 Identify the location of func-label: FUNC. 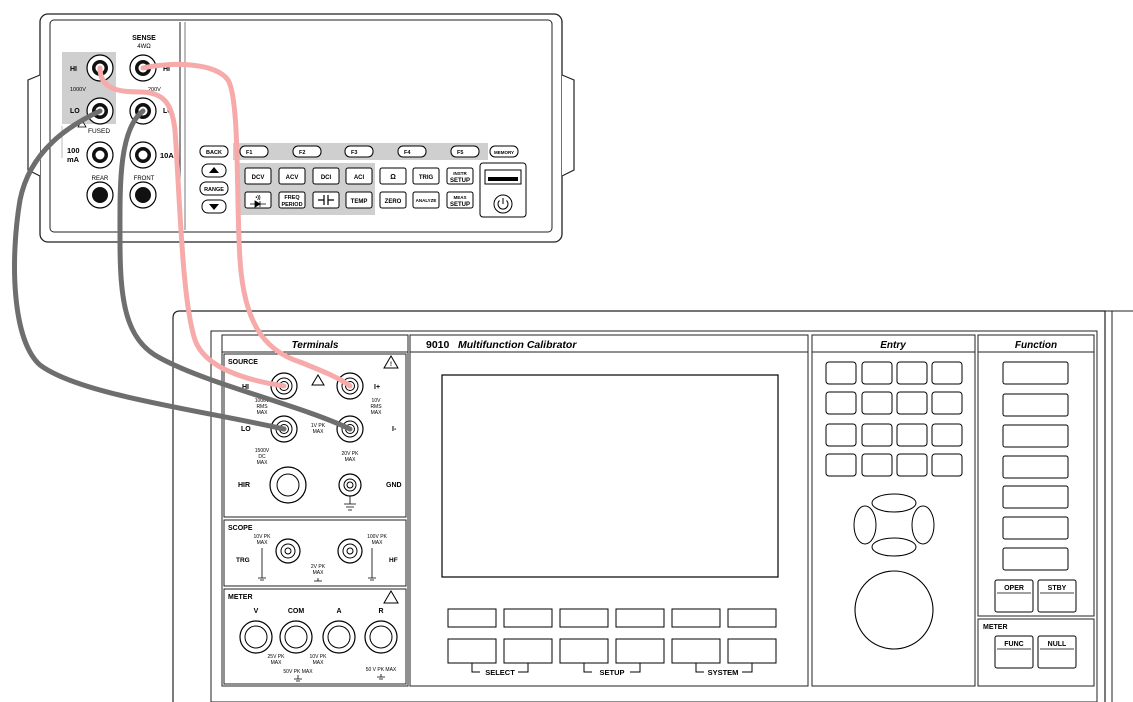
(1013, 644).